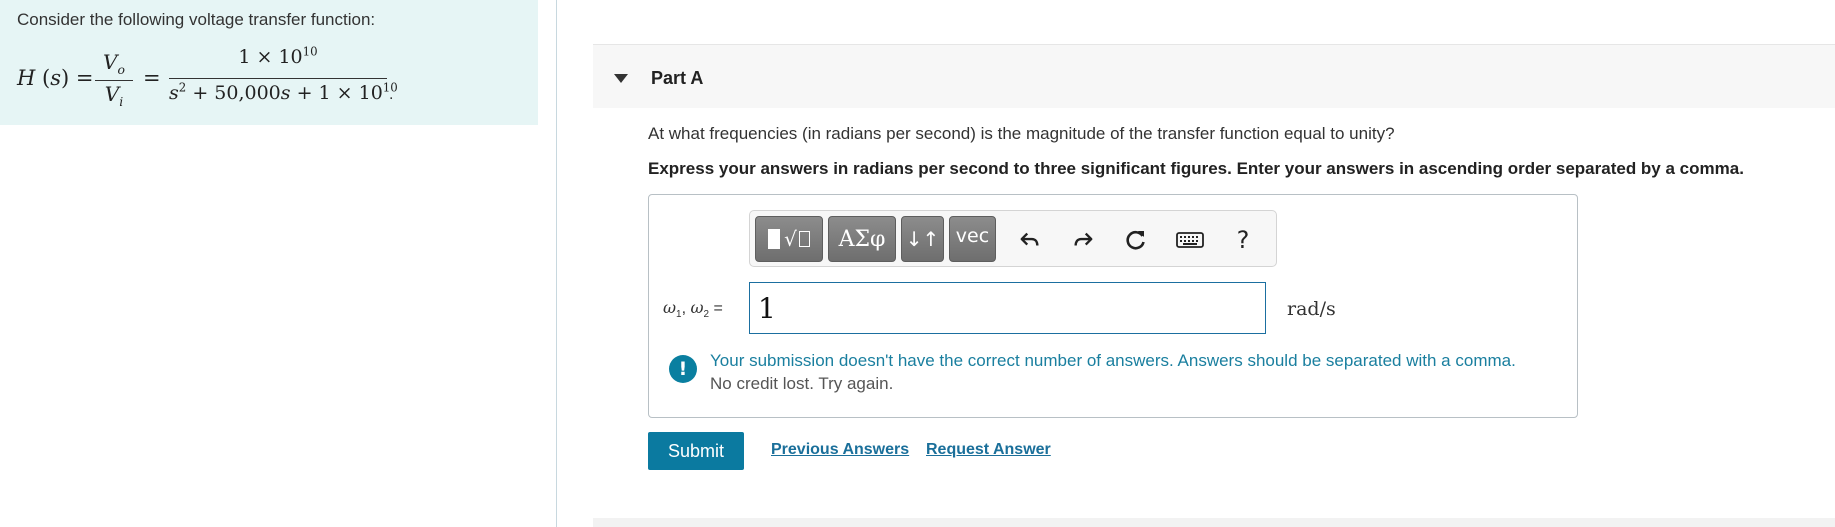  I want to click on formula-denominator: s2 + 50,000s + 1 × 1010, so click(283, 92).